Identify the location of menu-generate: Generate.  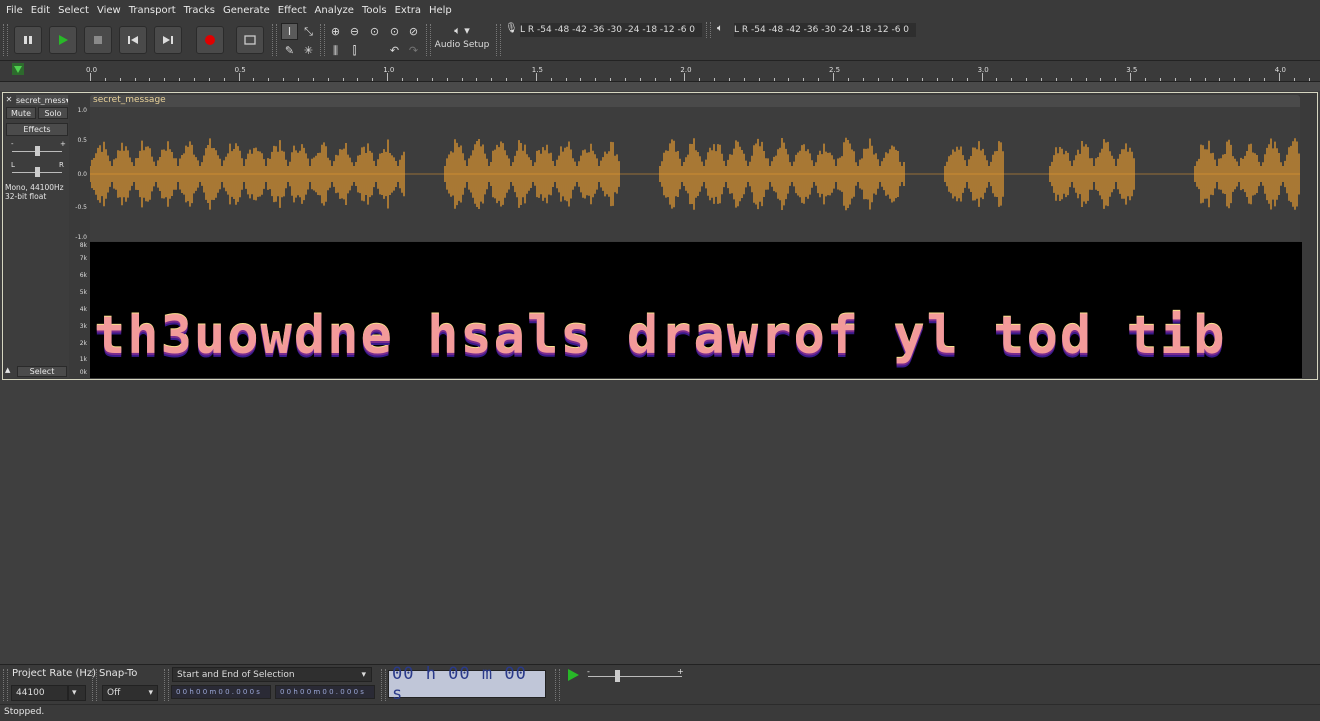
(246, 10).